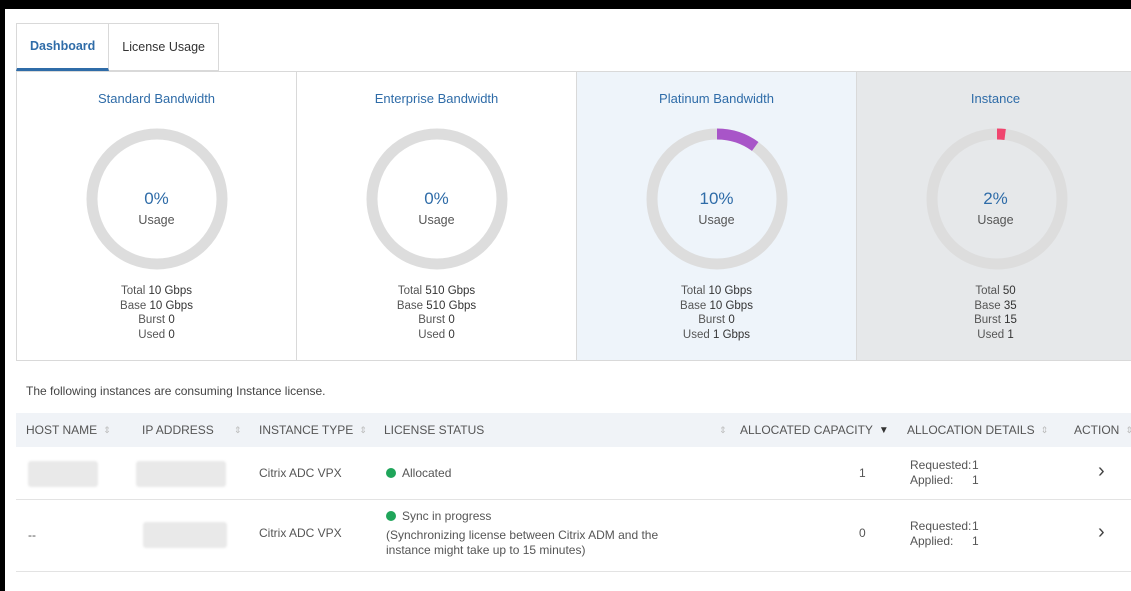 The height and width of the screenshot is (591, 1131). What do you see at coordinates (862, 473) in the screenshot?
I see `allocated-capacity: 1` at bounding box center [862, 473].